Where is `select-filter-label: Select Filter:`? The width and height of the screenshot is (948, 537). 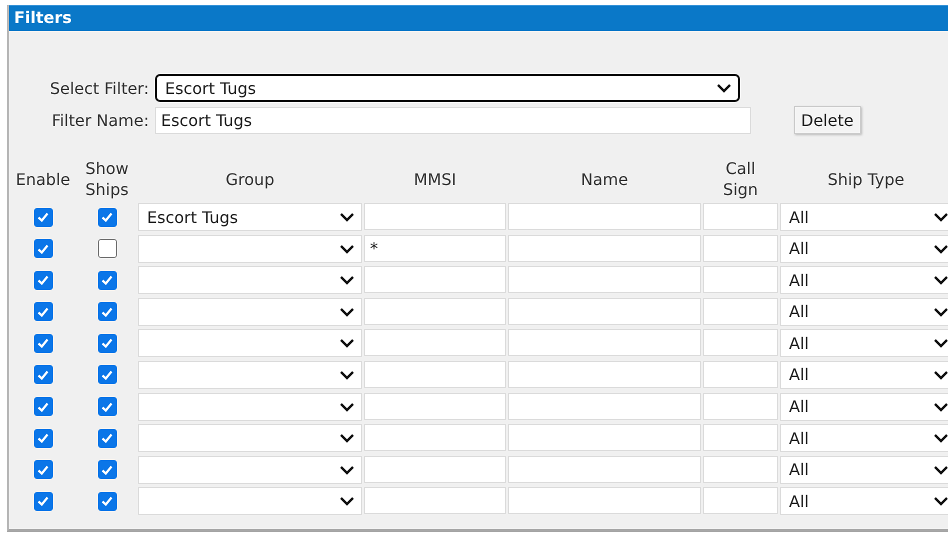
select-filter-label: Select Filter: is located at coordinates (98, 88).